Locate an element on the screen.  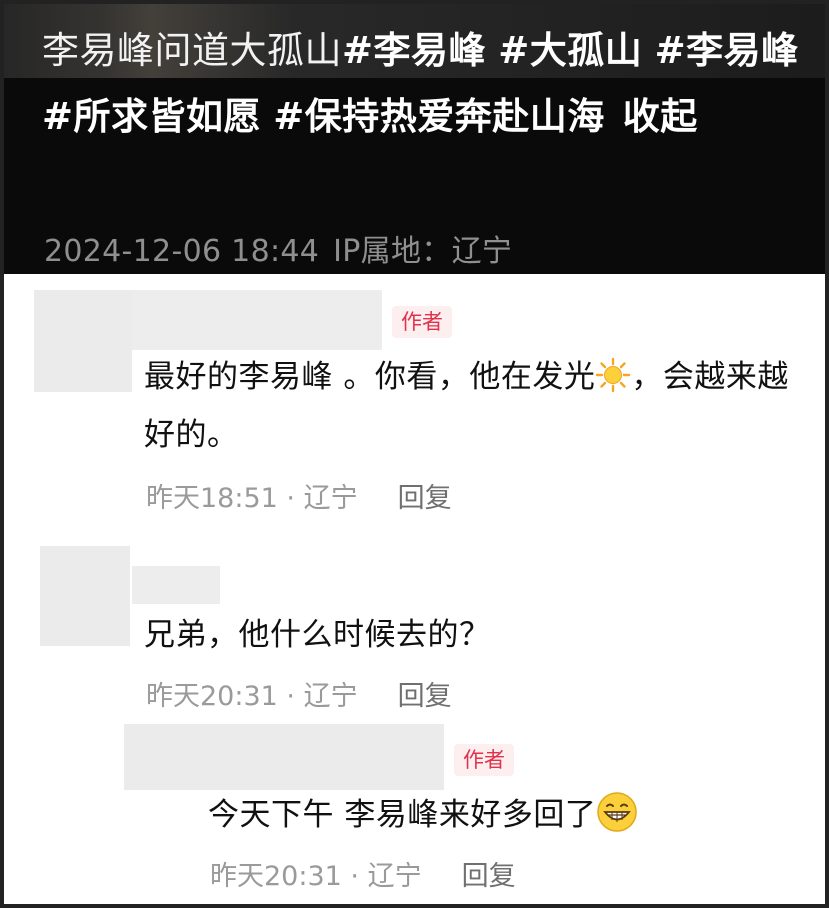
hashtag-link: #大孤山 is located at coordinates (570, 50).